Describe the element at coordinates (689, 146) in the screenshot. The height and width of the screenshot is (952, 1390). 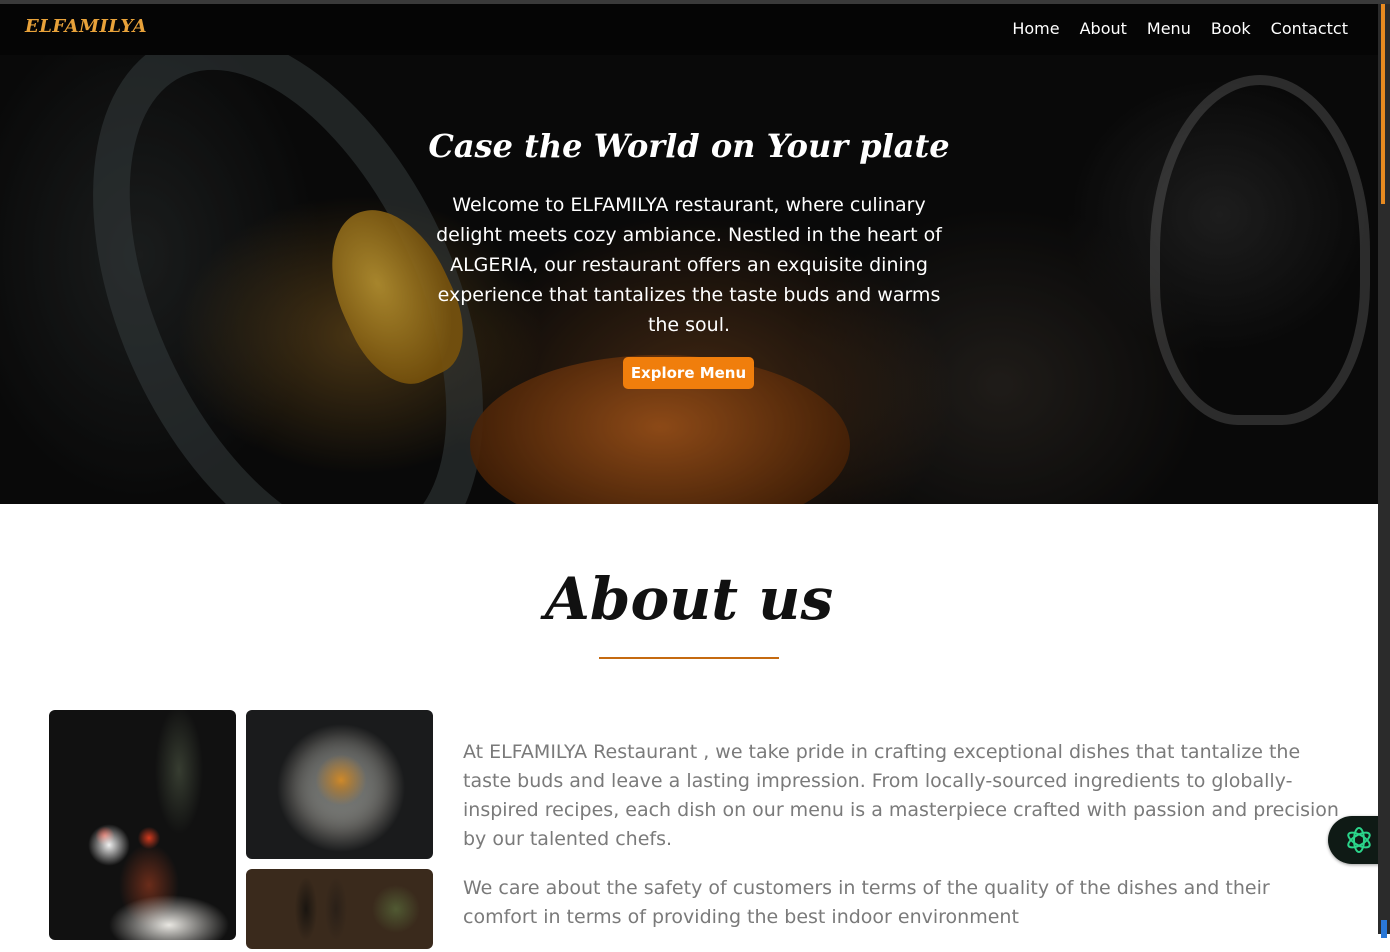
I see `hero-title: Case the World on Your plate` at that location.